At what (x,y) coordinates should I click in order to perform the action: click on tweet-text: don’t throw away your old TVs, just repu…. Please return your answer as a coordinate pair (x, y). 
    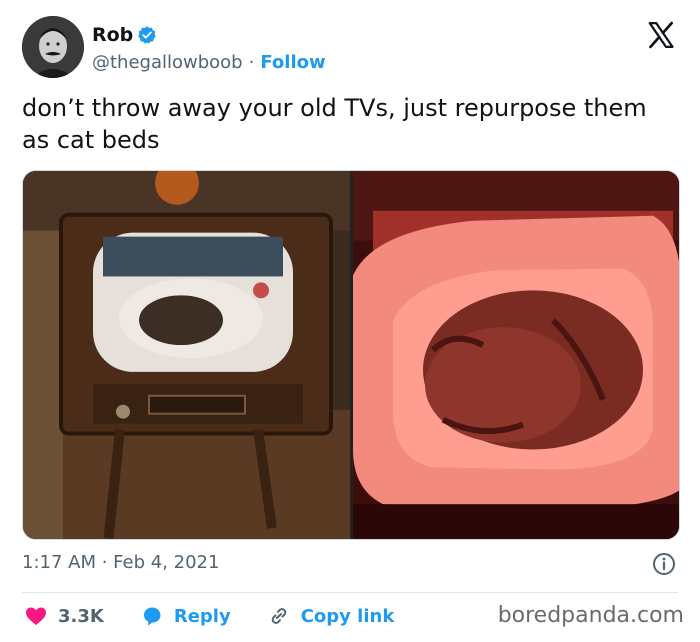
    Looking at the image, I should click on (334, 124).